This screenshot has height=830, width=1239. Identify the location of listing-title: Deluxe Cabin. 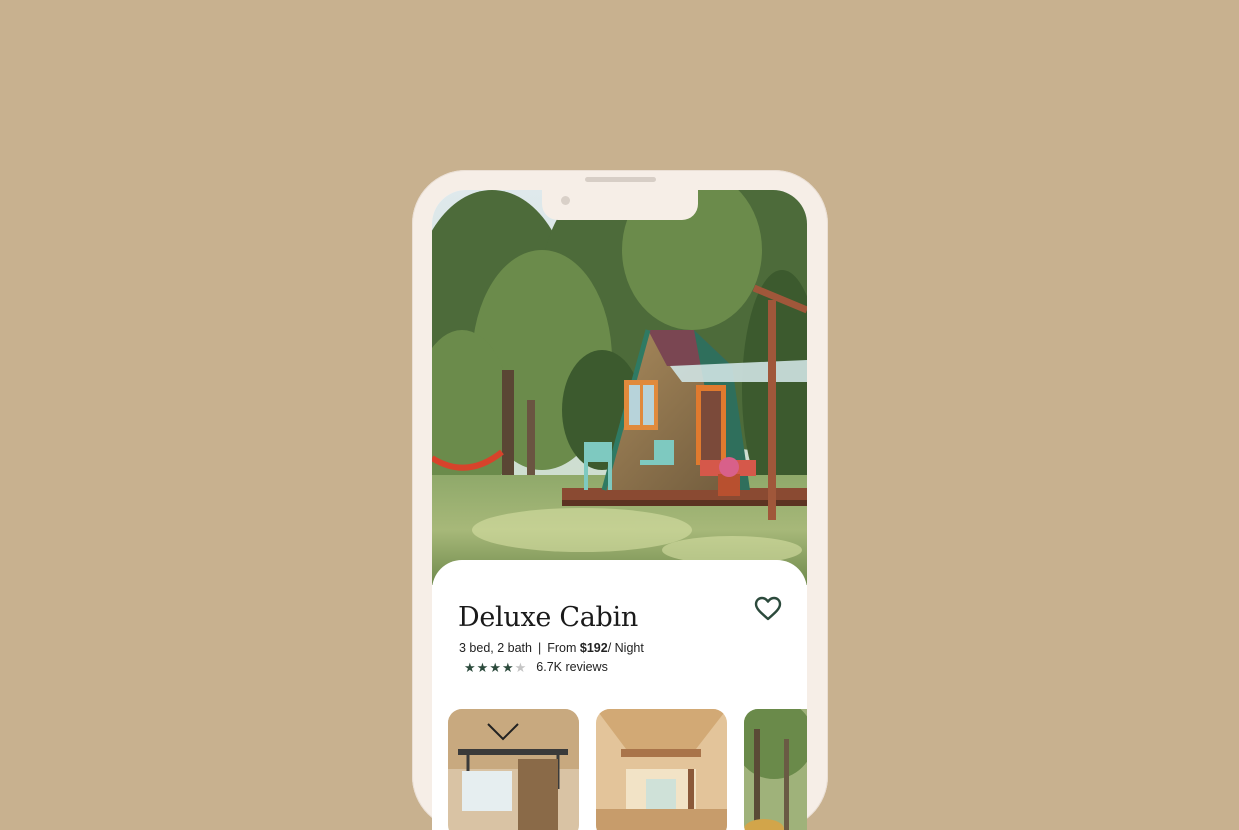
(548, 617).